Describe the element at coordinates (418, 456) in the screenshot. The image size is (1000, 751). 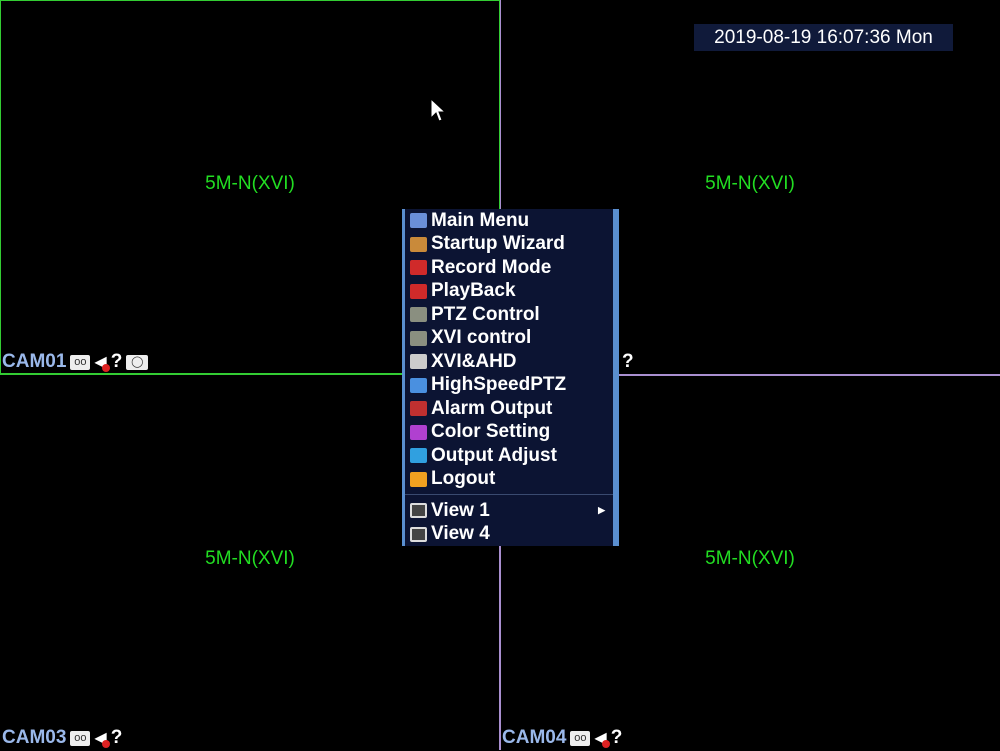
I see `monitor-icon` at that location.